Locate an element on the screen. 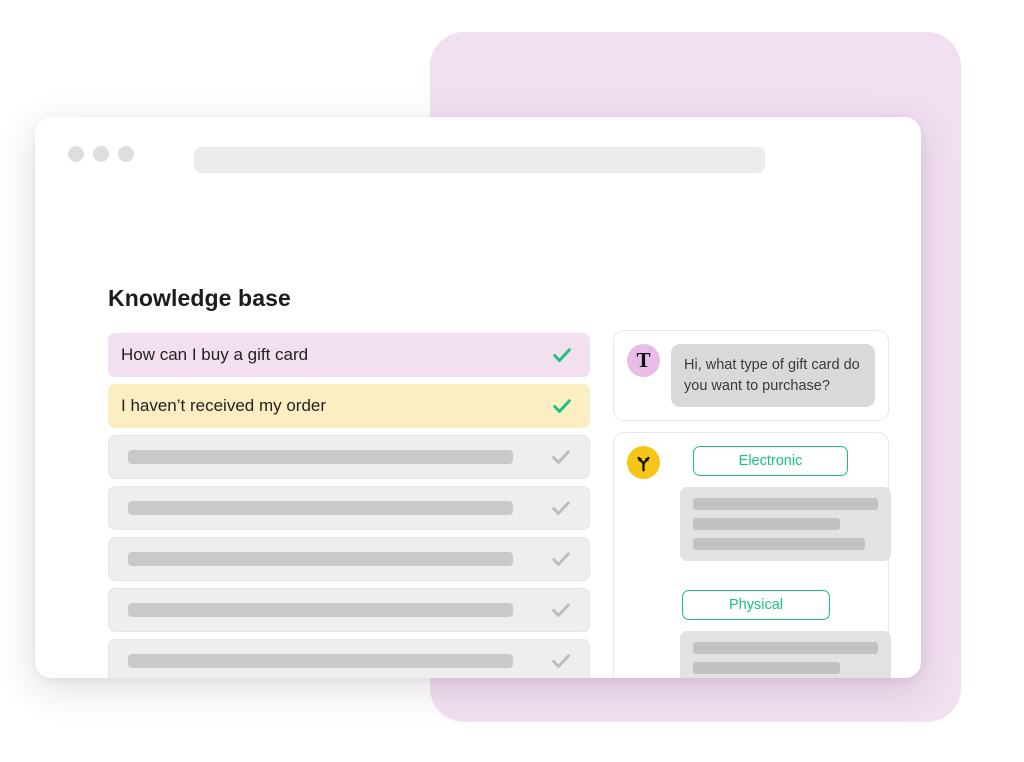  branch-fork-icon is located at coordinates (643, 463).